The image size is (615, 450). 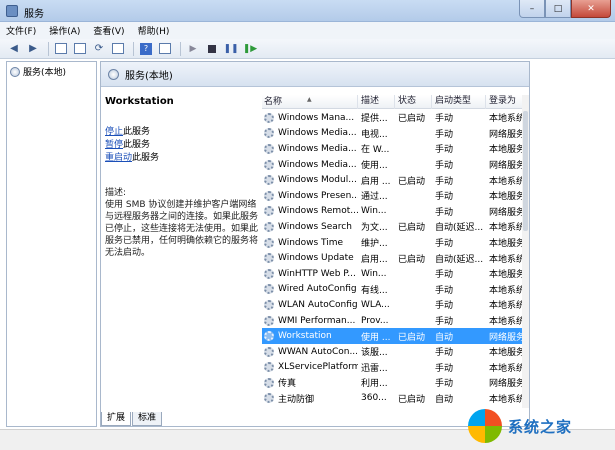 I want to click on table-row: Windows Media... 在 W... 手动 本地服务, so click(x=395, y=149).